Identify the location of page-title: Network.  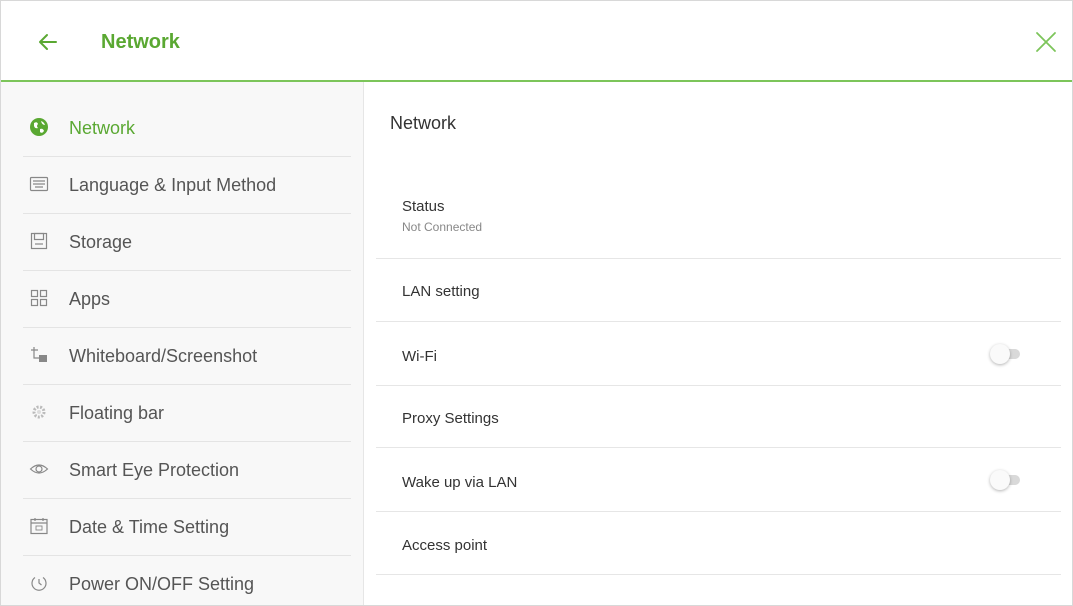
(140, 42).